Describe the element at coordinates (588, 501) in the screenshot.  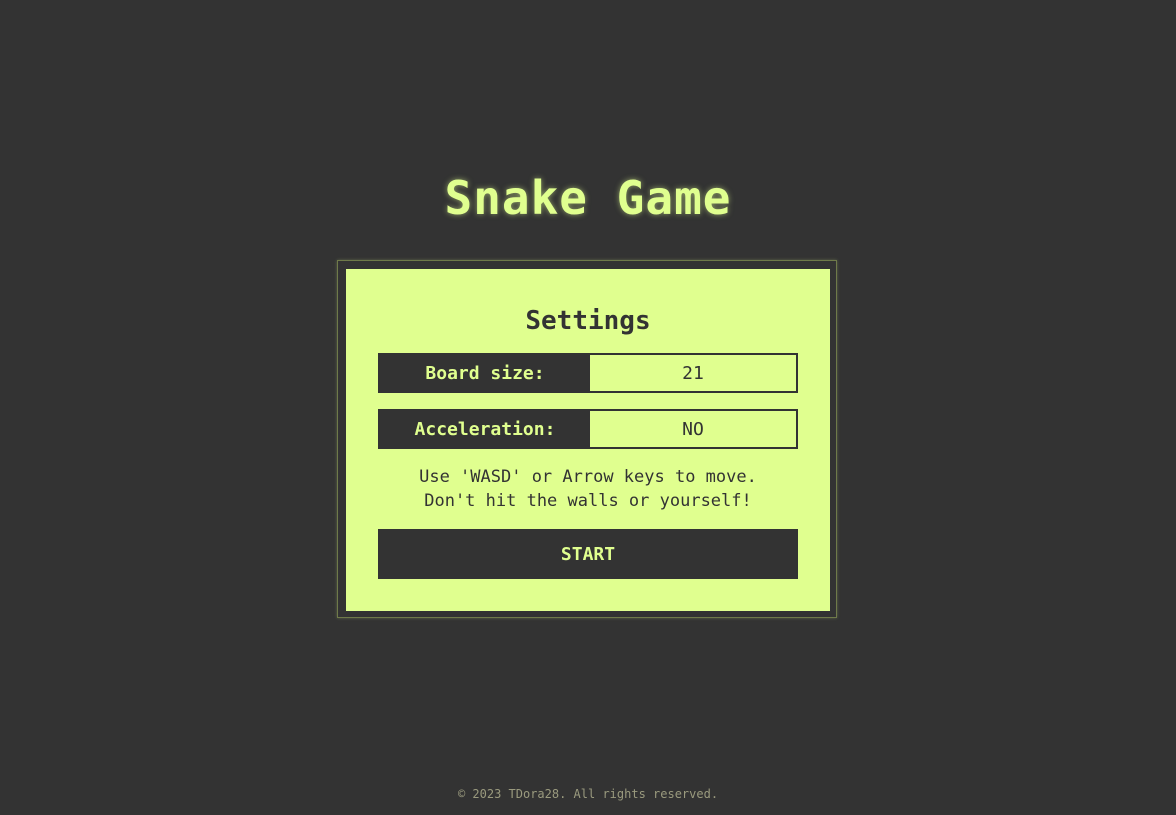
I see `instructions-line-2: Don't hit the walls or yourself!` at that location.